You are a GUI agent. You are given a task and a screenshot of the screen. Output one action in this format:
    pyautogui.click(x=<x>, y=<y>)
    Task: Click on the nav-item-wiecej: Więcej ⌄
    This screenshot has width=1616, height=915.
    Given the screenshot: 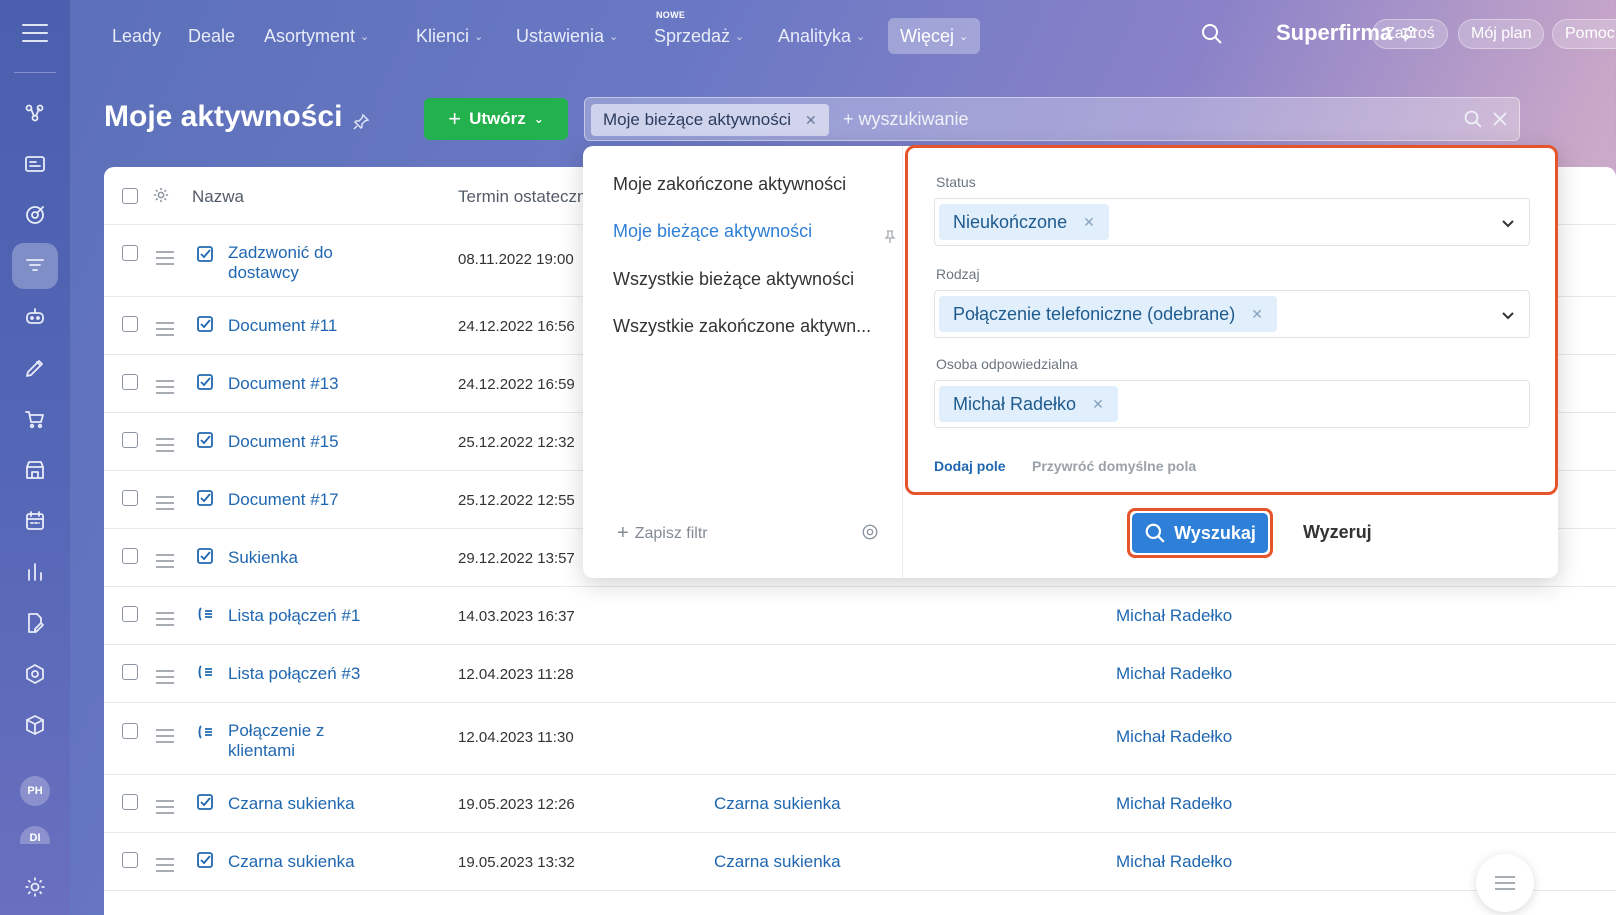 What is the action you would take?
    pyautogui.click(x=934, y=36)
    